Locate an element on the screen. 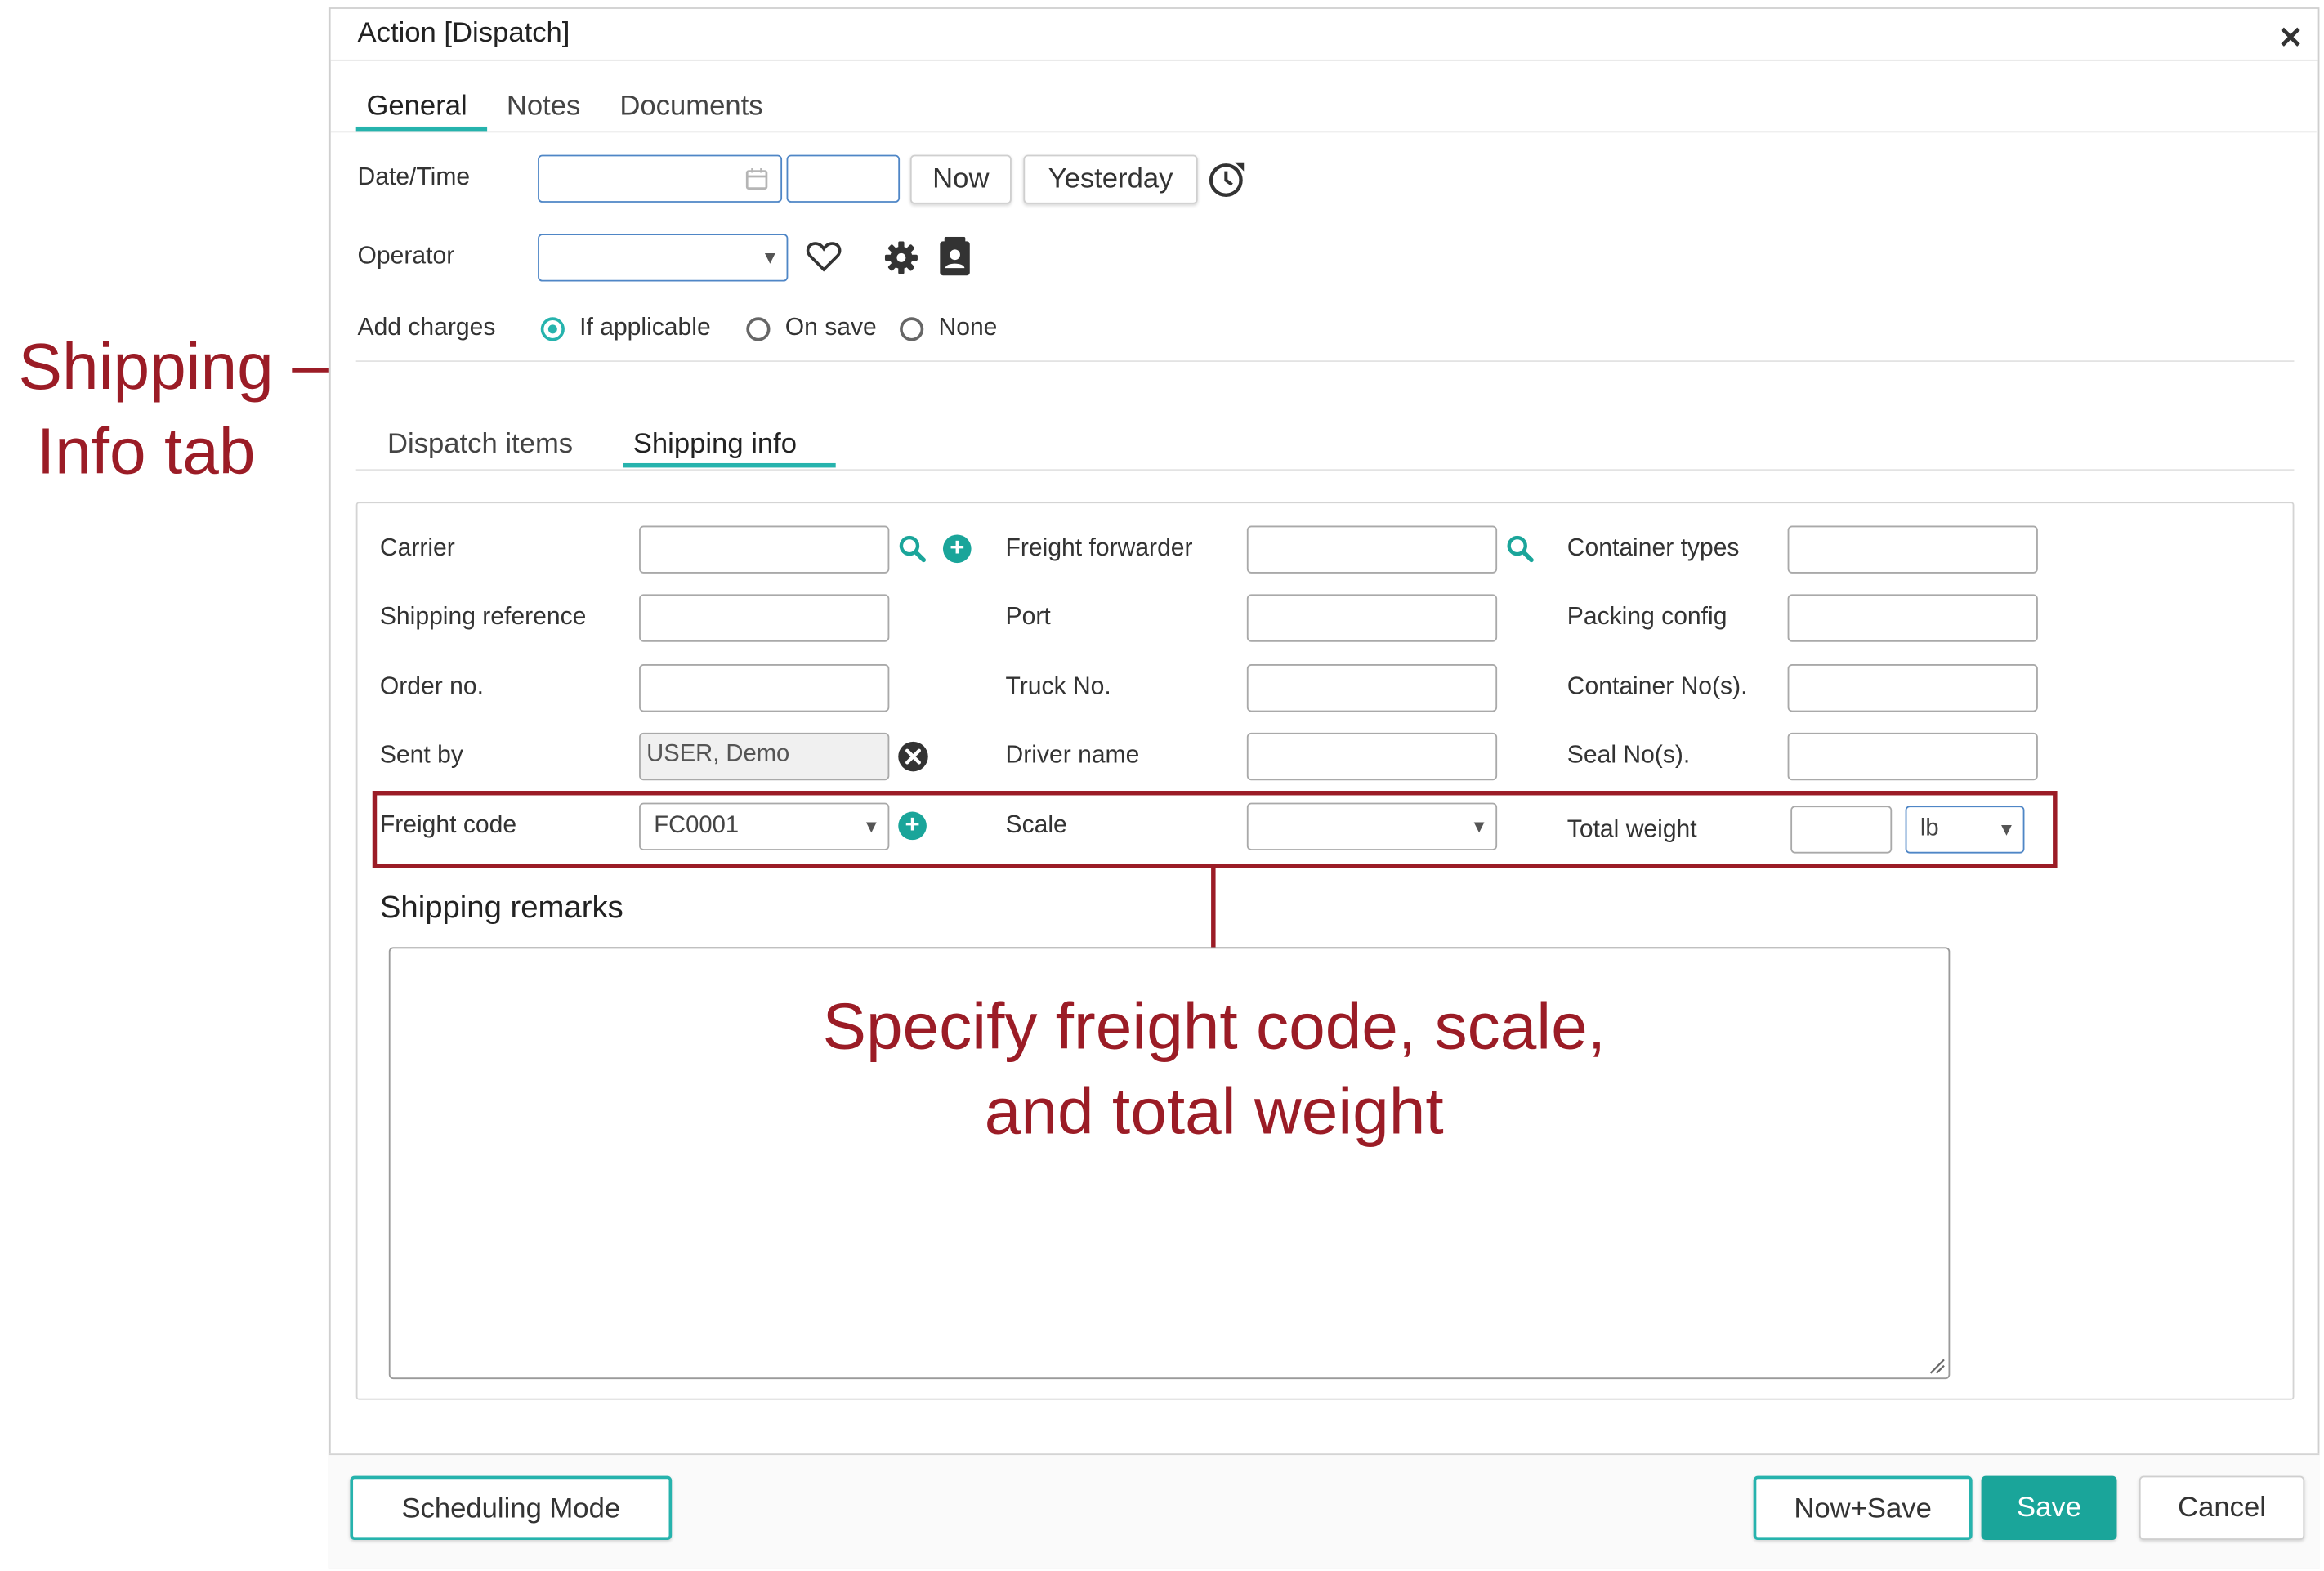 This screenshot has height=1571, width=2324. packing-config-input is located at coordinates (1912, 618).